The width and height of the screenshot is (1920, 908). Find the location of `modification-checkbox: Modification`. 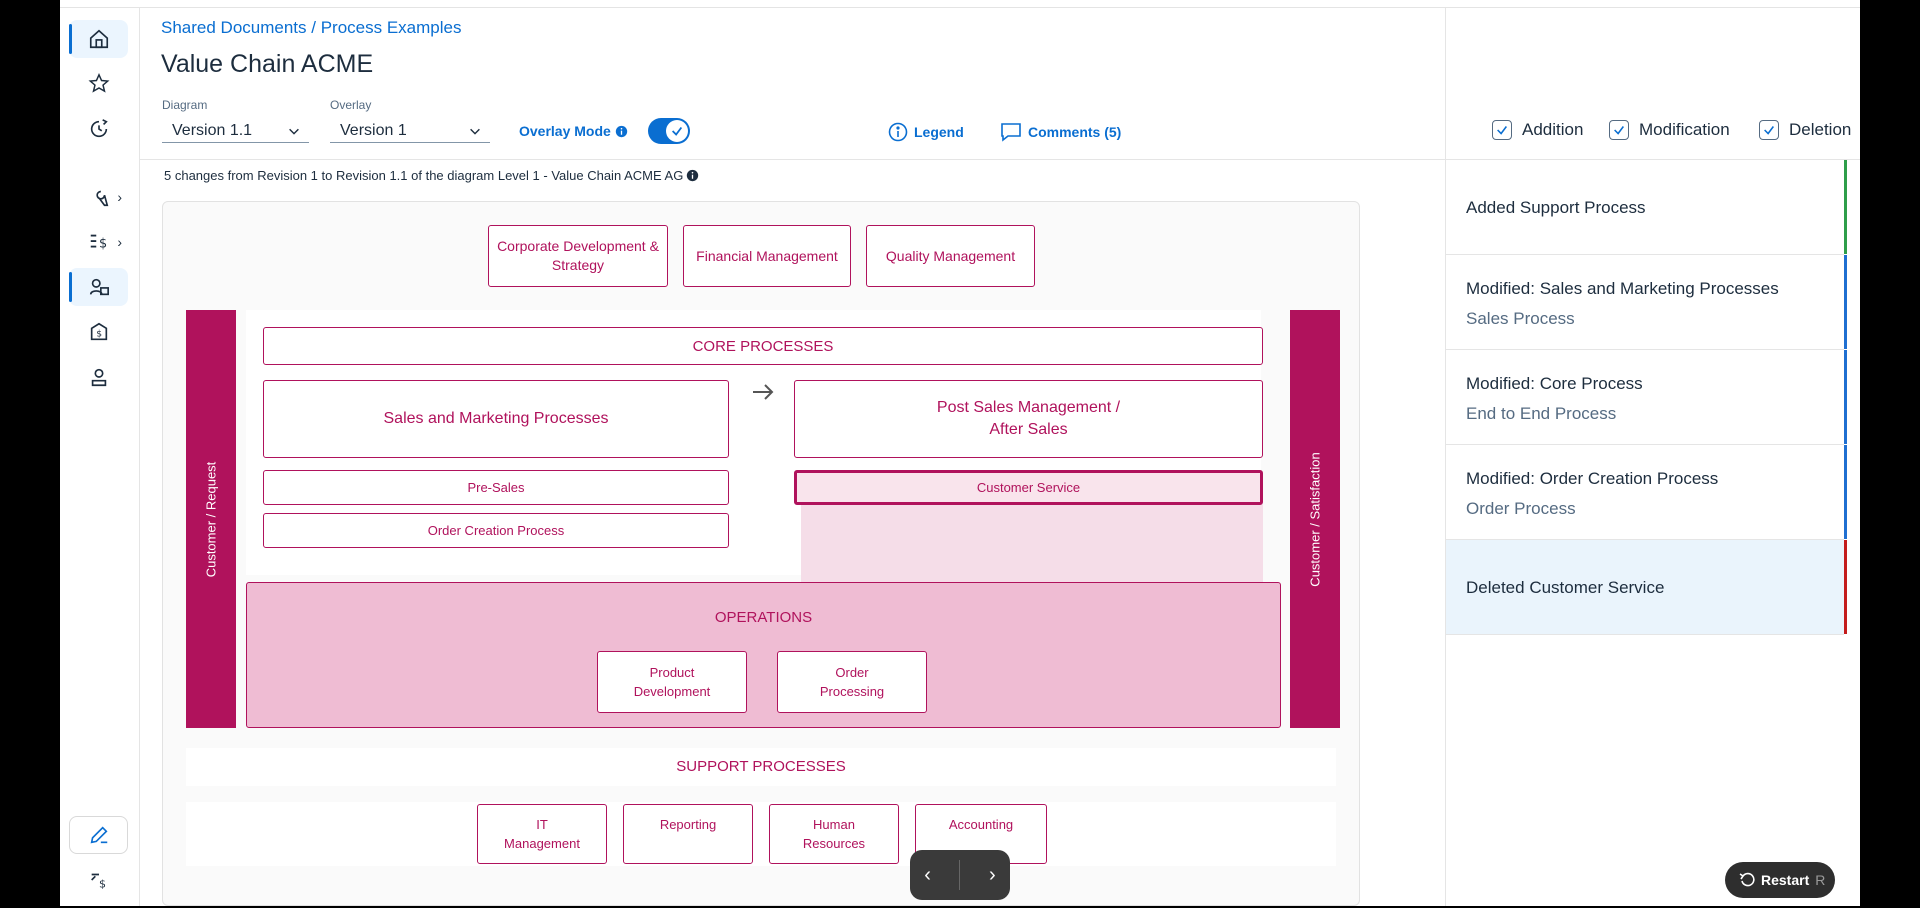

modification-checkbox: Modification is located at coordinates (1669, 130).